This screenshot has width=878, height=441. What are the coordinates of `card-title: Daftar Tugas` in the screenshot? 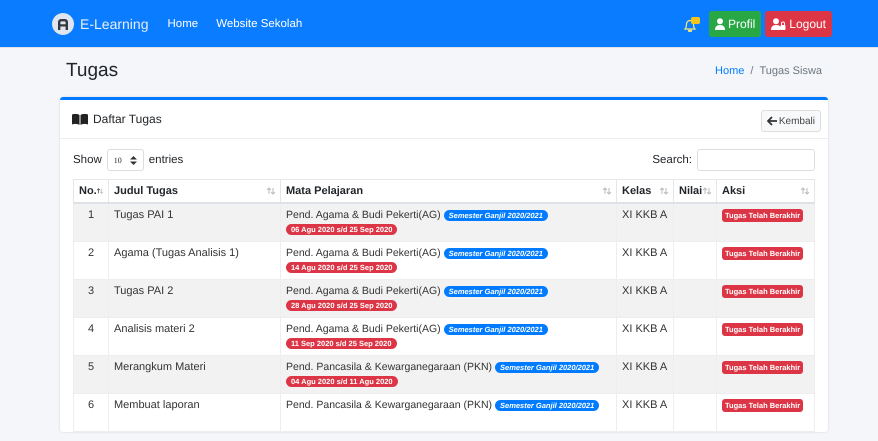 It's located at (127, 119).